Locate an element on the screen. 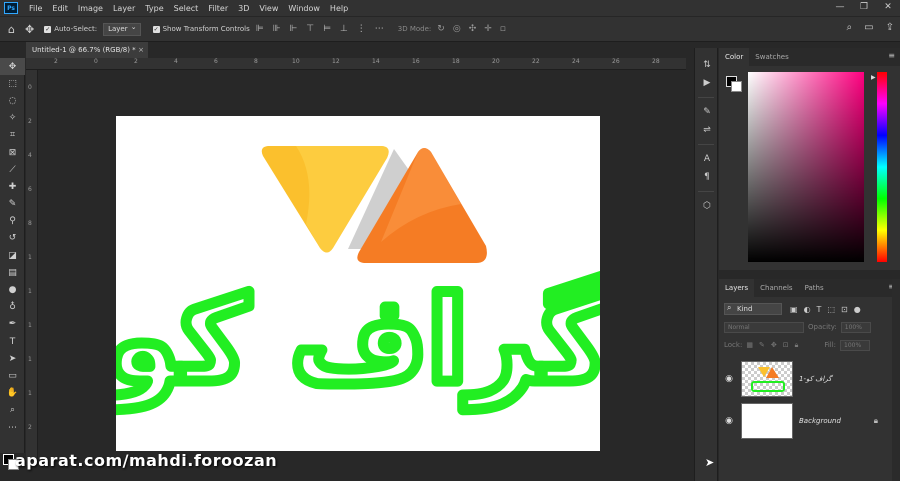 The image size is (900, 481). pixel-filter-icon: ▣ is located at coordinates (794, 309).